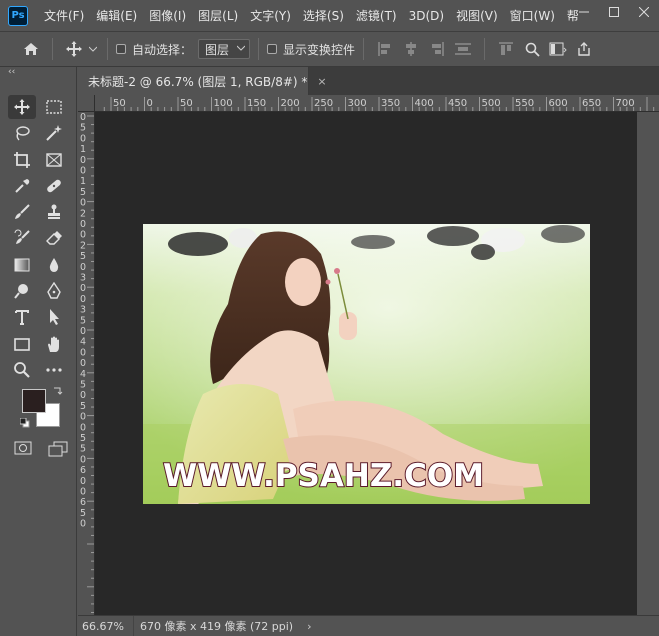 The width and height of the screenshot is (659, 636). Describe the element at coordinates (506, 49) in the screenshot. I see `align-top-edges-icon` at that location.